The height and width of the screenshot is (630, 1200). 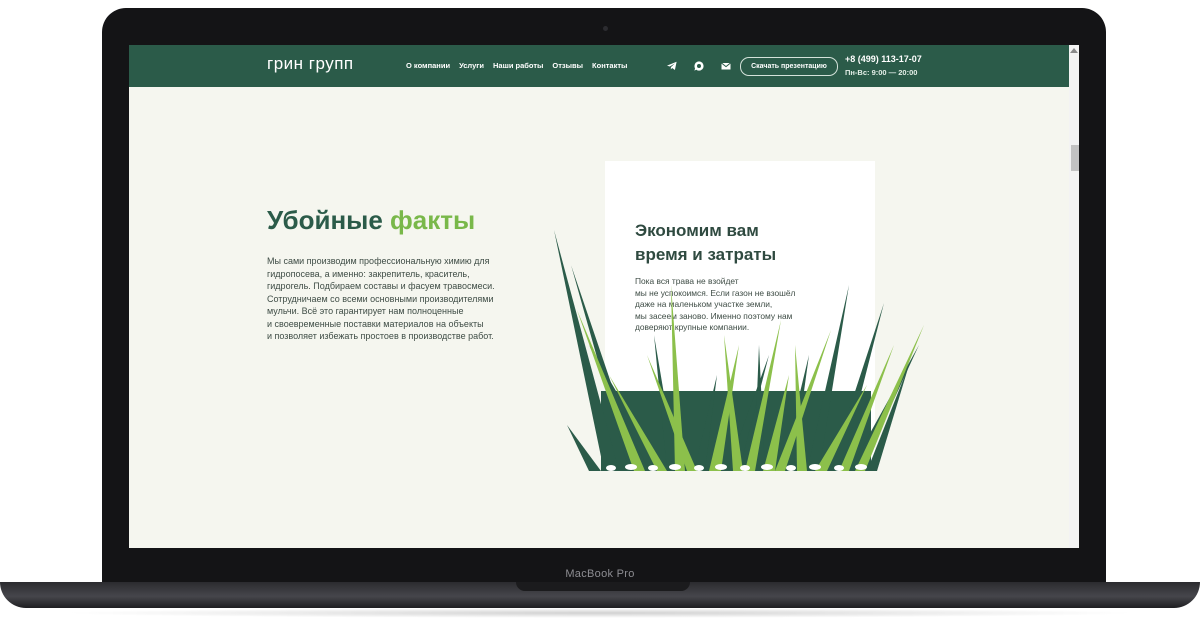 What do you see at coordinates (604, 557) in the screenshot?
I see `screen-bezel-bottom` at bounding box center [604, 557].